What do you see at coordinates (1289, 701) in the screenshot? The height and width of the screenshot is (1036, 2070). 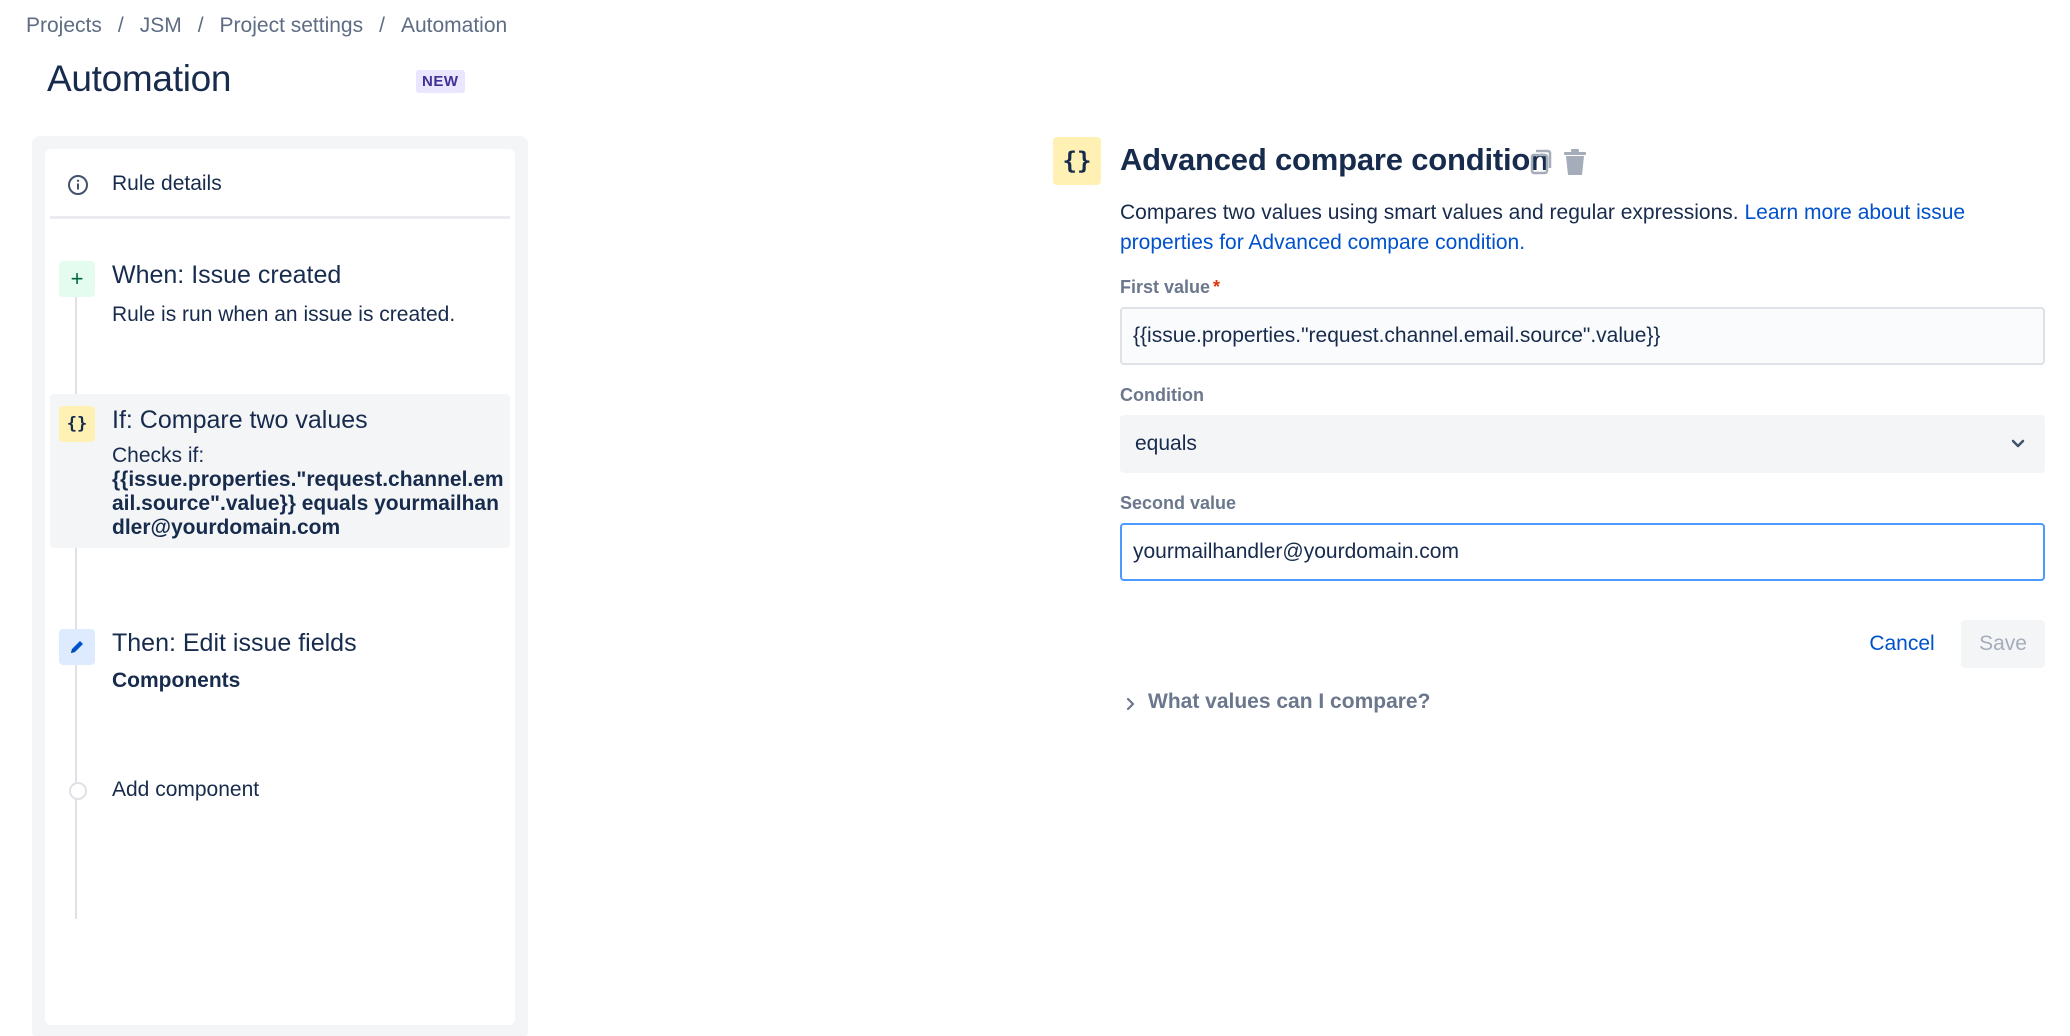 I see `expander-label: What values can I compare?` at bounding box center [1289, 701].